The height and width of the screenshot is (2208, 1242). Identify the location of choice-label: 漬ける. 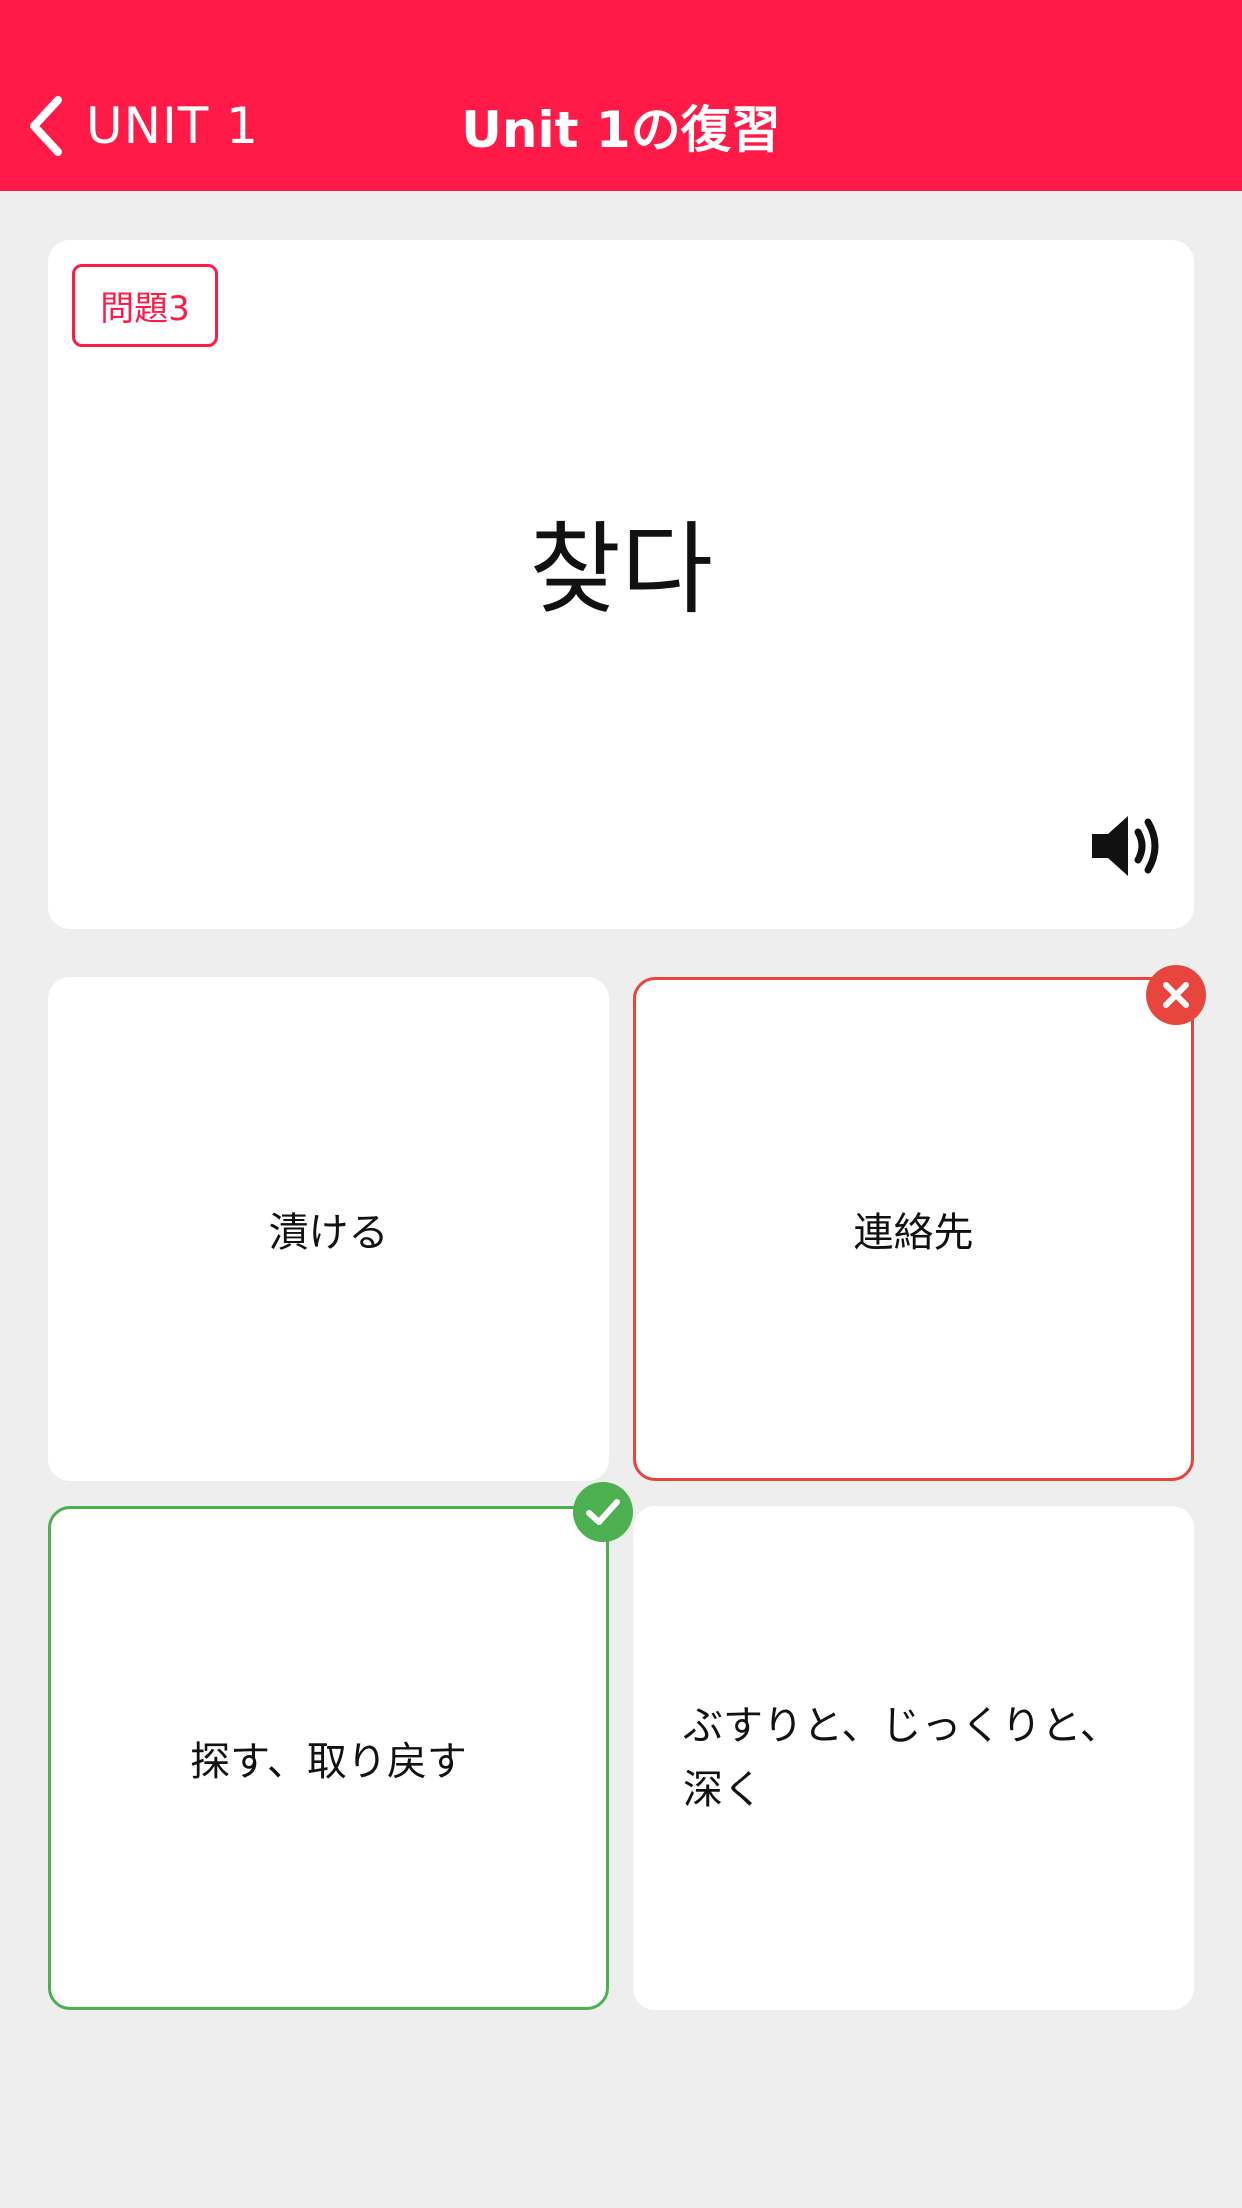
(328, 1233).